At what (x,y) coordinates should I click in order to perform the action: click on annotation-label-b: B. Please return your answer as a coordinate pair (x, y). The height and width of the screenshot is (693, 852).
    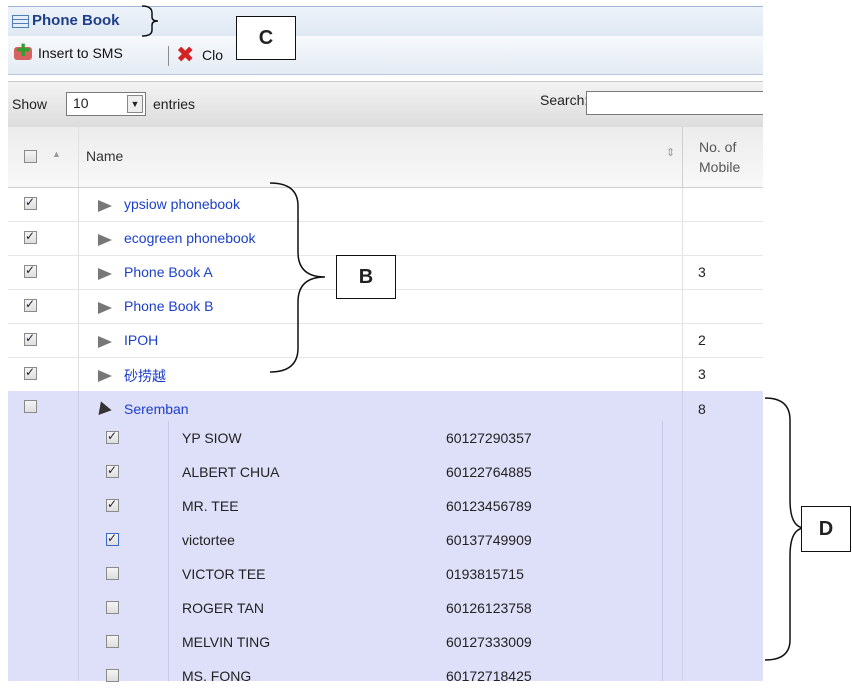
    Looking at the image, I should click on (366, 277).